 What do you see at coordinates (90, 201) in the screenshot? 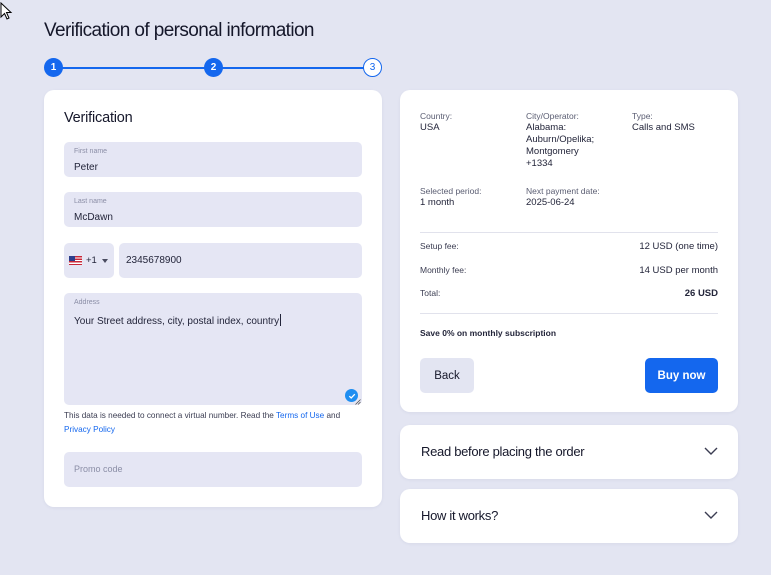
I see `last-name-label: Last name` at bounding box center [90, 201].